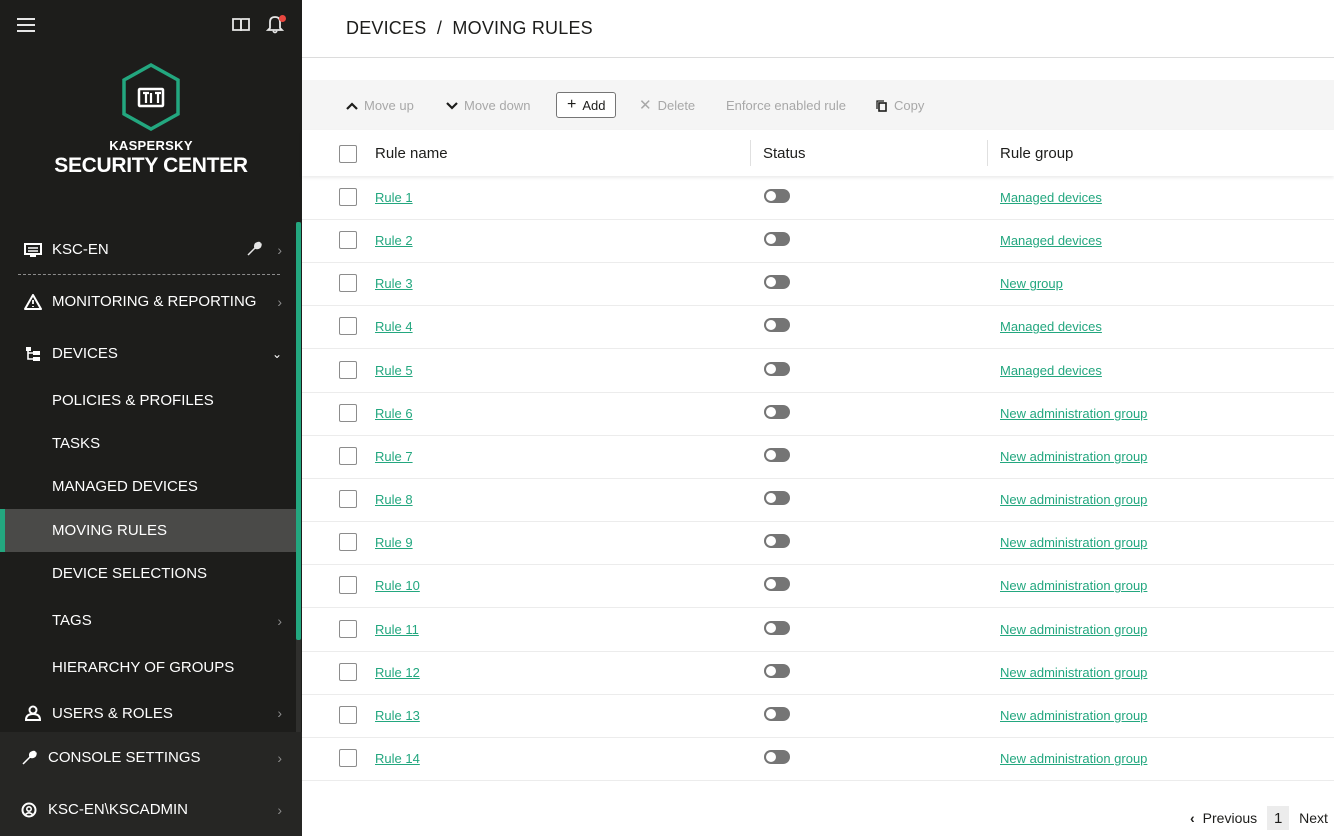 Image resolution: width=1334 pixels, height=836 pixels. What do you see at coordinates (148, 573) in the screenshot?
I see `sidebar-item-device-selections: DEVICE SELECTIONS` at bounding box center [148, 573].